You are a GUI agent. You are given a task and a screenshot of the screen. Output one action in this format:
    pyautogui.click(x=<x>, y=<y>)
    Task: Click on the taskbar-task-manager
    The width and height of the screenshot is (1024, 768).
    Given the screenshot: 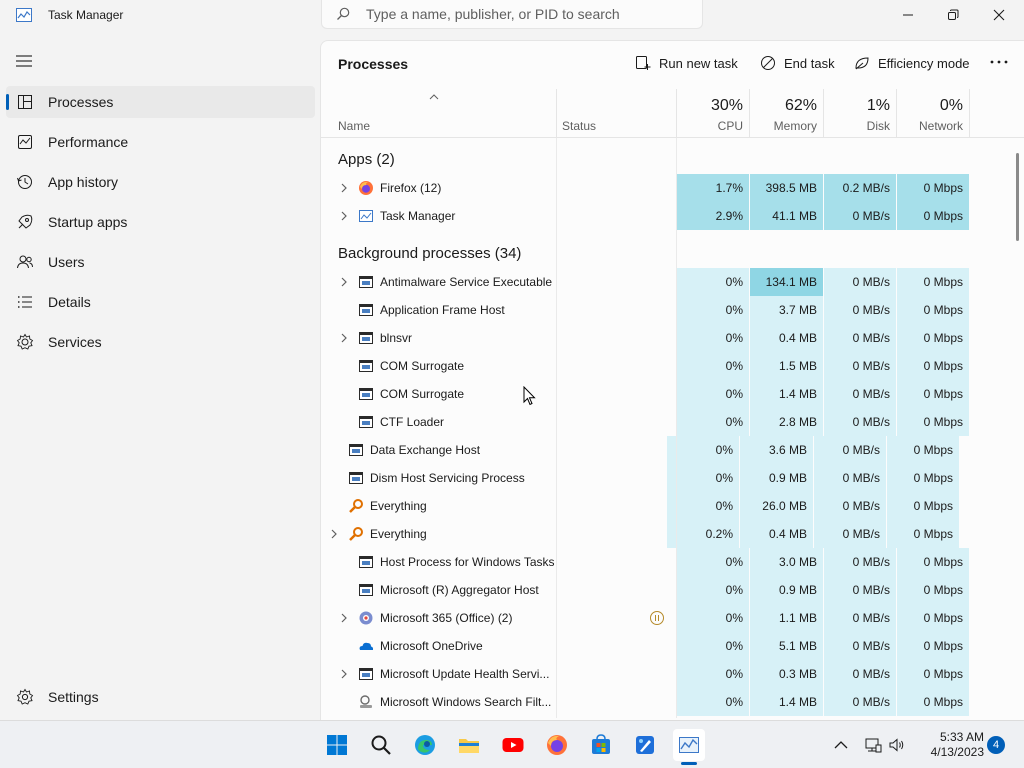 What is the action you would take?
    pyautogui.click(x=689, y=745)
    